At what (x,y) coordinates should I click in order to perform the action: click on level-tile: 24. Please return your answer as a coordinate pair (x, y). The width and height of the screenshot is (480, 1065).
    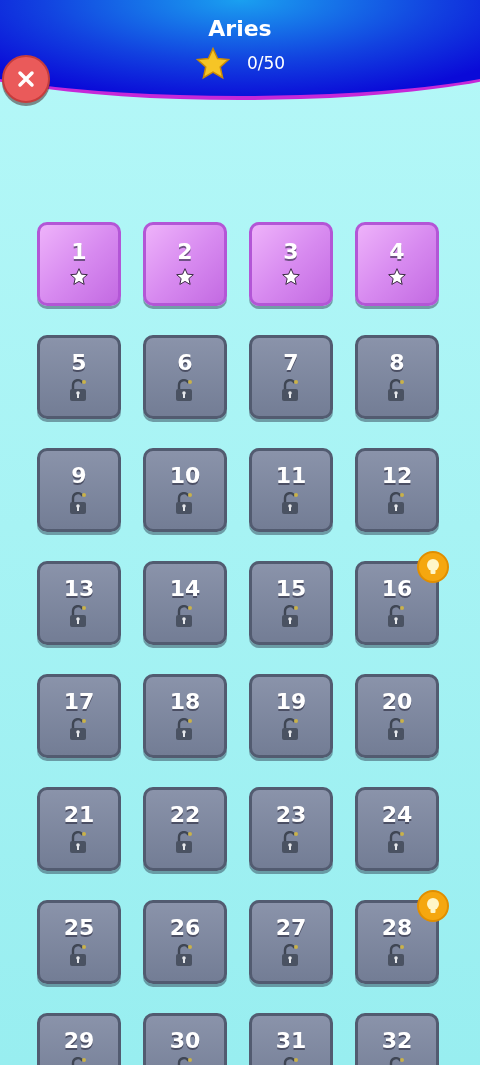
    Looking at the image, I should click on (397, 829).